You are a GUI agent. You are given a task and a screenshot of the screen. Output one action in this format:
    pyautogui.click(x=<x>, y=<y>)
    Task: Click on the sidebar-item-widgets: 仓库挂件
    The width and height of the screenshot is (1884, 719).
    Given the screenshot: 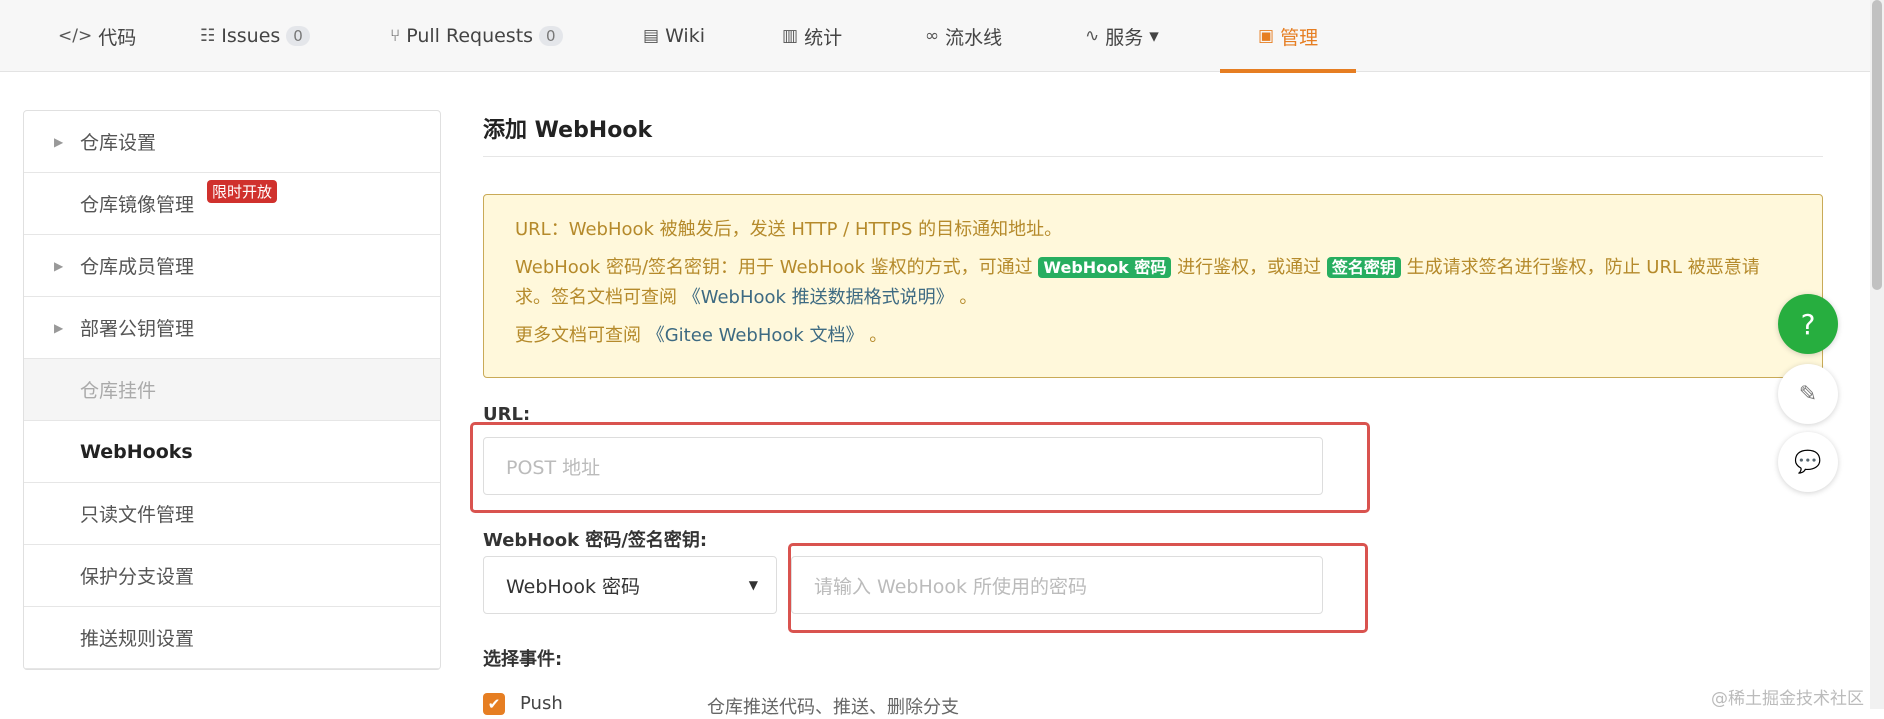 What is the action you would take?
    pyautogui.click(x=232, y=390)
    